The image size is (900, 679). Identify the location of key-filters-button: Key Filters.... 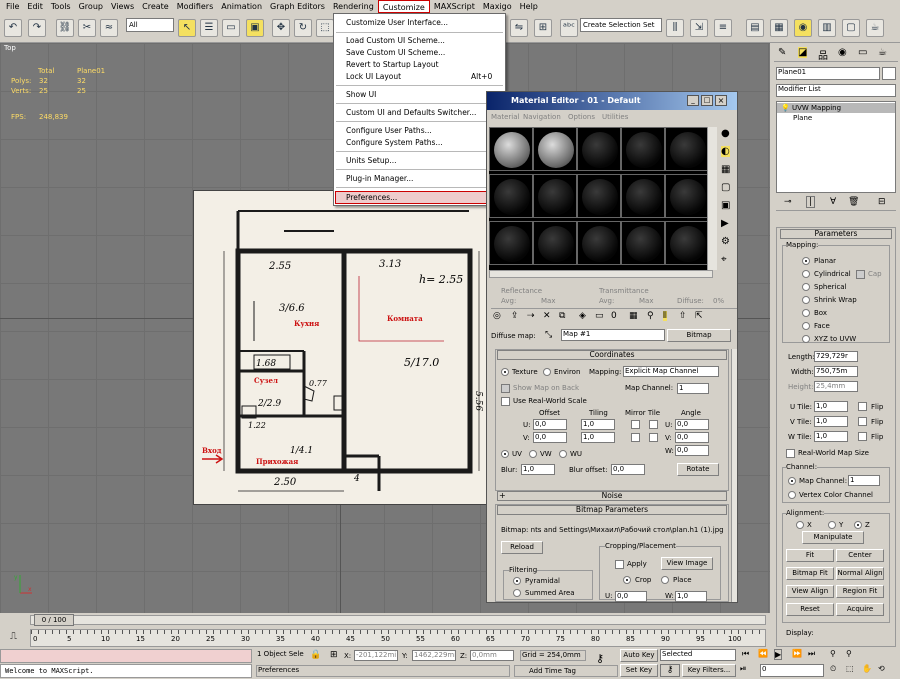
(709, 670).